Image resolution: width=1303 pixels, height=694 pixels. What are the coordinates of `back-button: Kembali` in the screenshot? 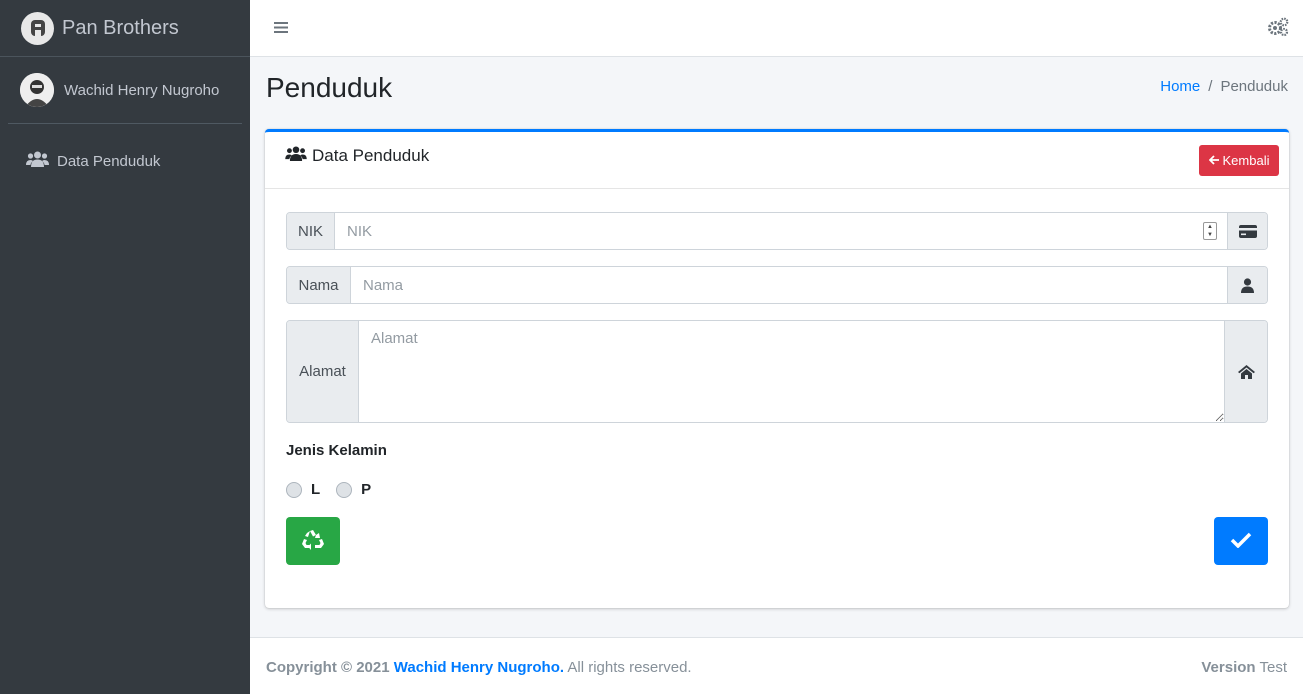 It's located at (1239, 160).